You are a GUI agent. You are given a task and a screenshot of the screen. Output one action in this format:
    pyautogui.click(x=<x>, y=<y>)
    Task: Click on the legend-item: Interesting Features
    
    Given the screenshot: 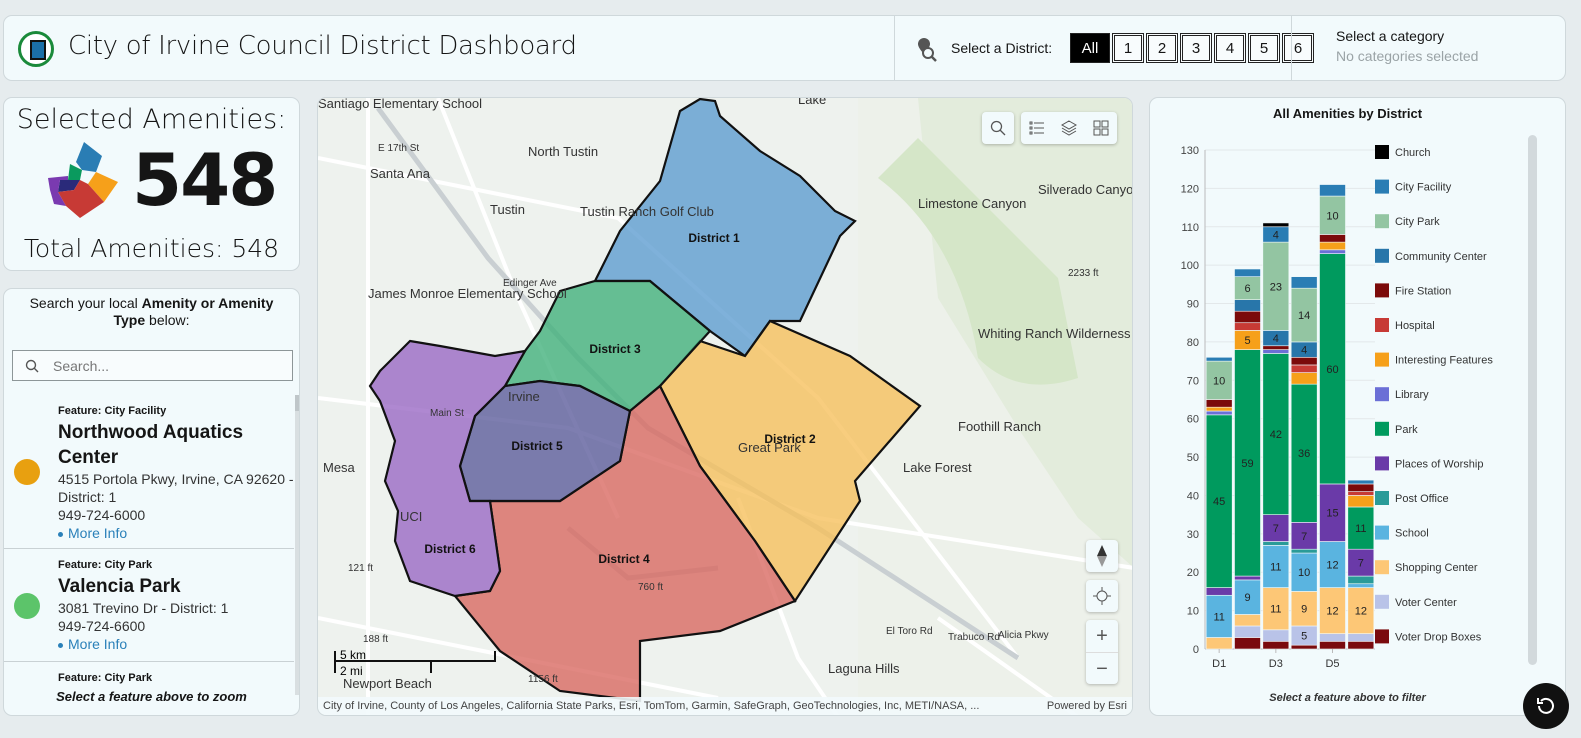 What is the action you would take?
    pyautogui.click(x=1444, y=361)
    